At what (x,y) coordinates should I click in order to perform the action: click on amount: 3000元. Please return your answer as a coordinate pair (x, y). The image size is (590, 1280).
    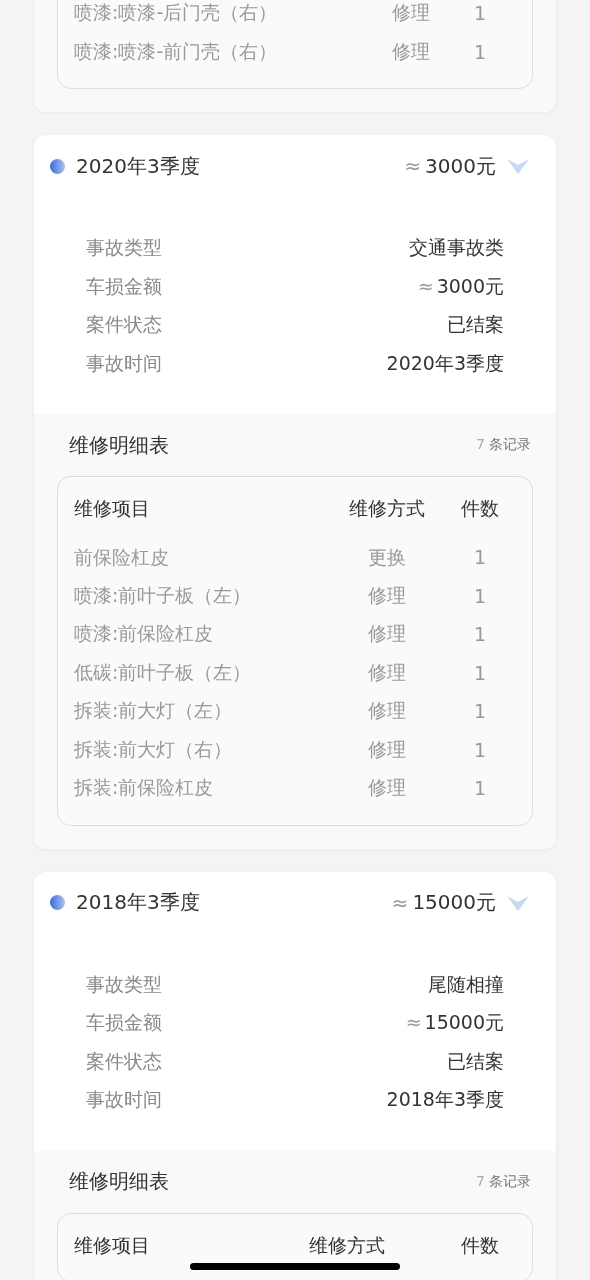
    Looking at the image, I should click on (460, 166).